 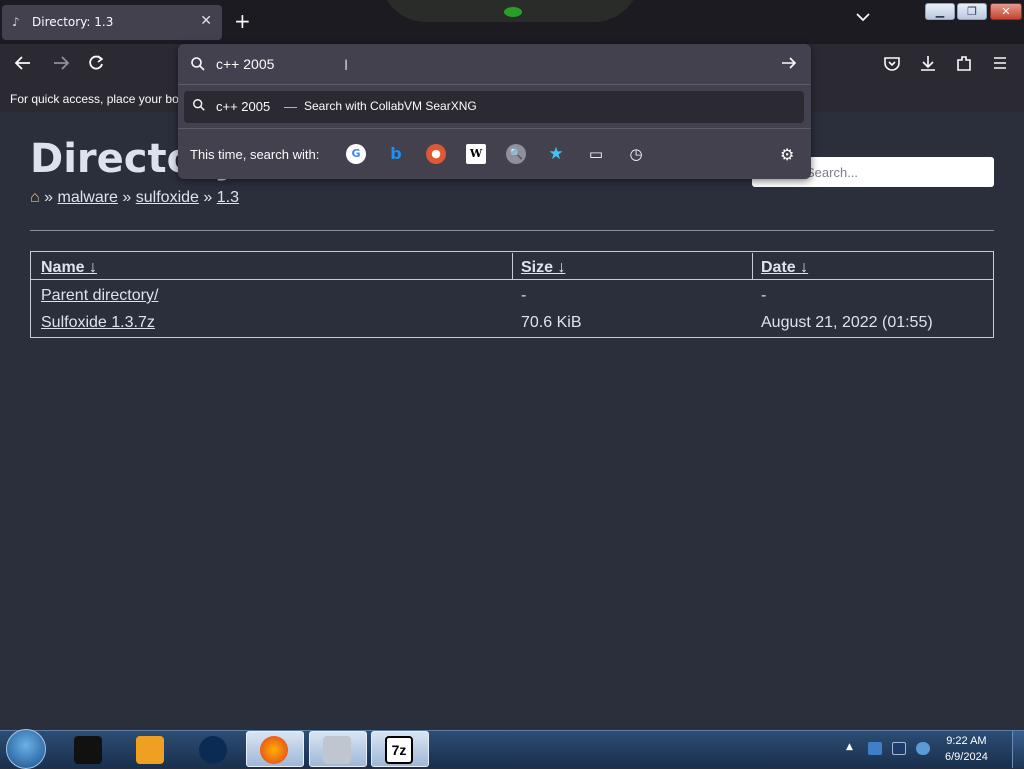 I want to click on header-name: Name ↓, so click(x=69, y=268).